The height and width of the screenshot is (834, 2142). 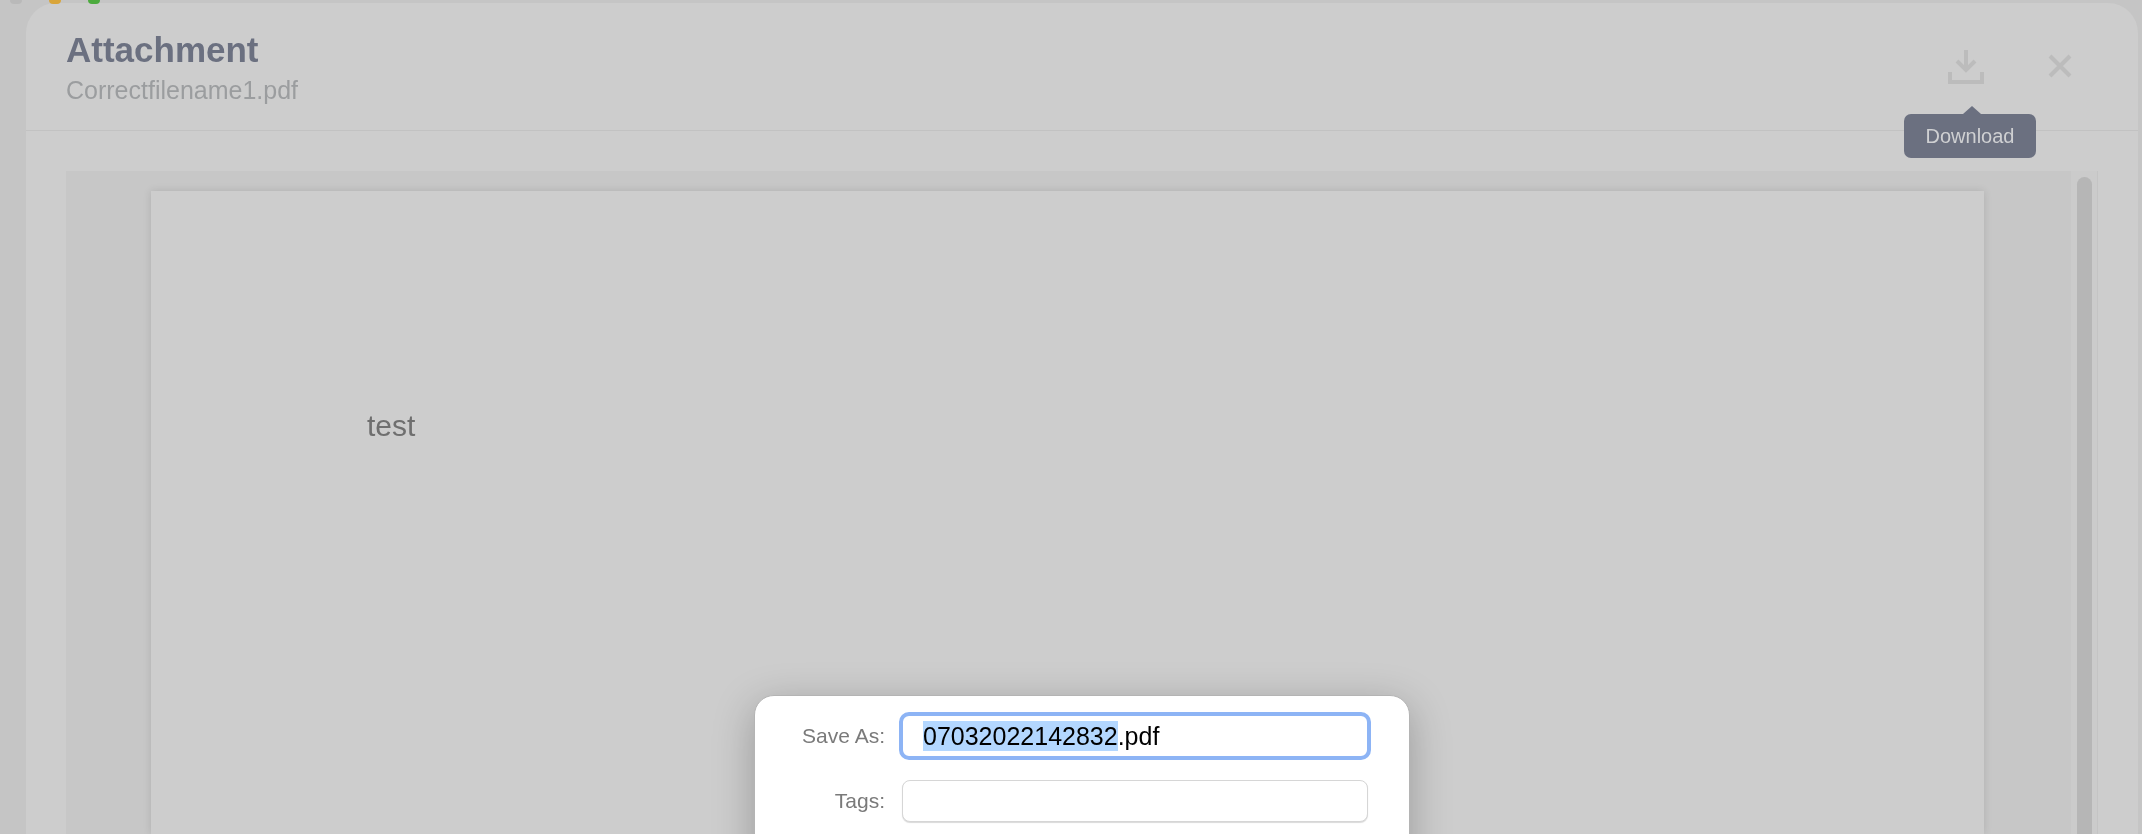 I want to click on modal-title: Attachment, so click(x=163, y=50).